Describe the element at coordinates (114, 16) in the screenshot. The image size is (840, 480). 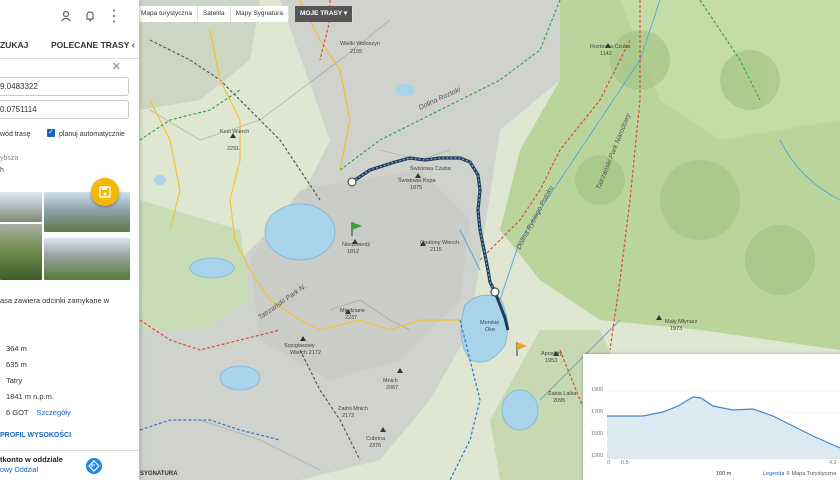
I see `more-vert-icon: ⋮` at that location.